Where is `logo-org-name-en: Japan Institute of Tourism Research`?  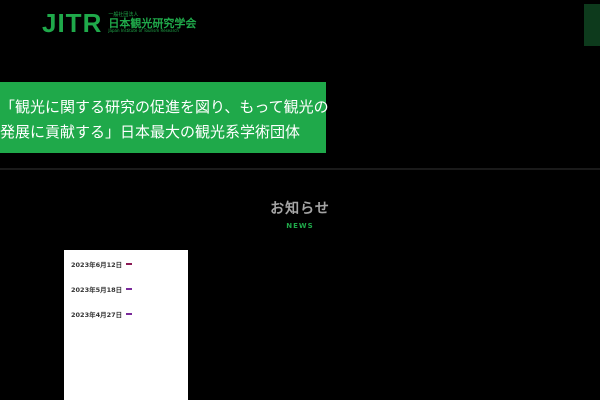 logo-org-name-en: Japan Institute of Tourism Research is located at coordinates (143, 31).